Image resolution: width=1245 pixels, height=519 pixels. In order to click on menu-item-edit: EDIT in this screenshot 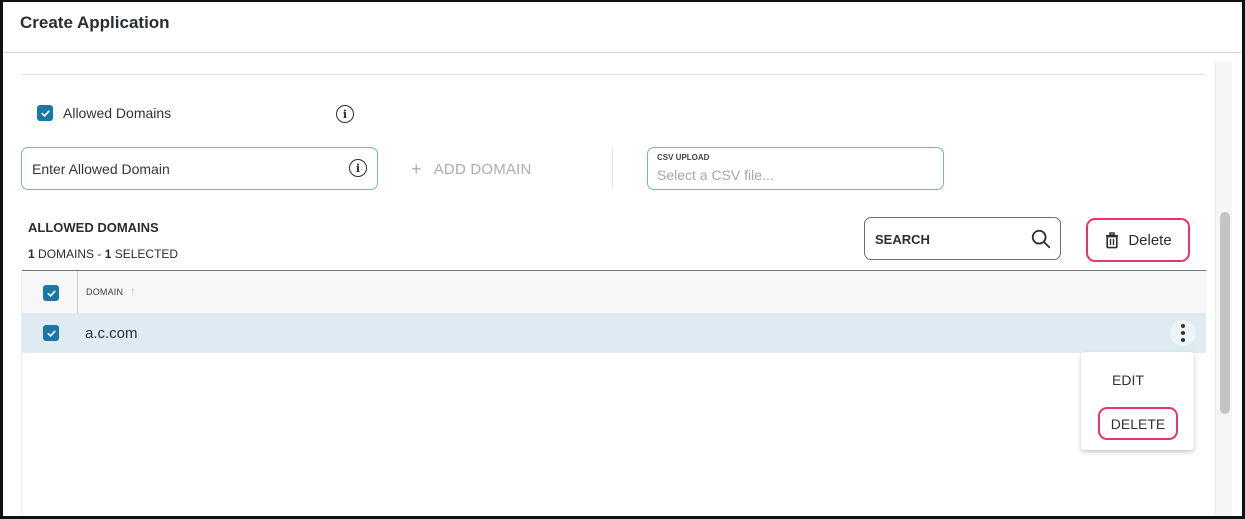, I will do `click(1137, 380)`.